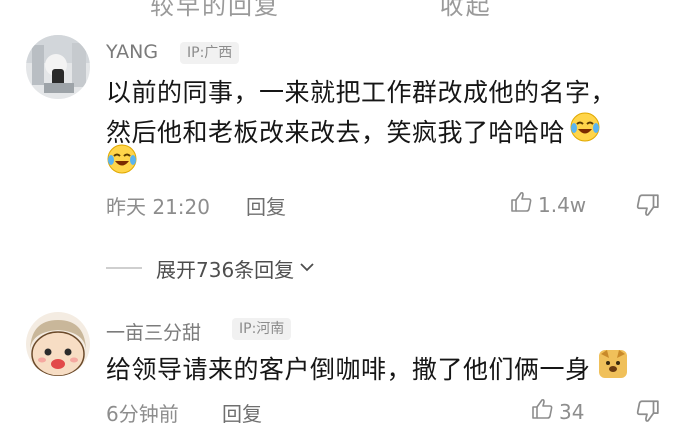 This screenshot has width=690, height=439. What do you see at coordinates (153, 331) in the screenshot?
I see `comment-2-username: 一亩三分甜` at bounding box center [153, 331].